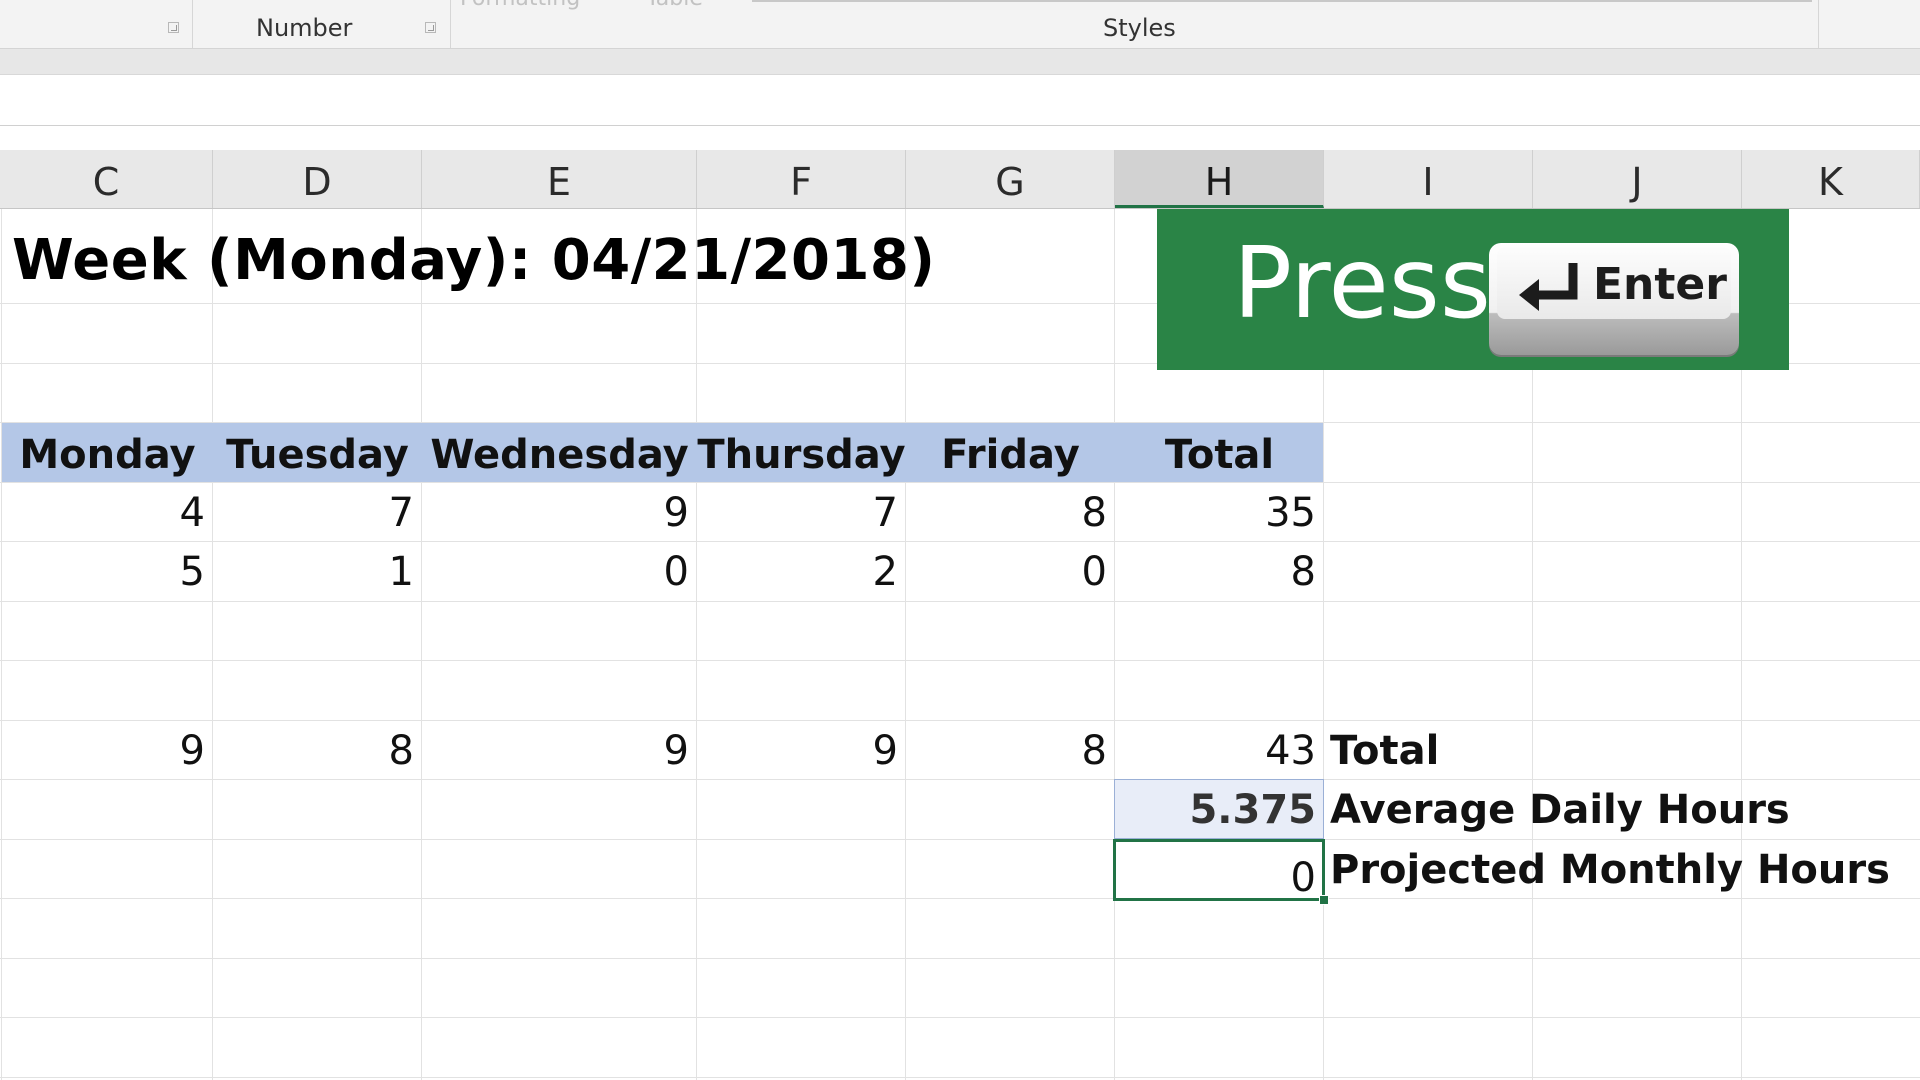 The height and width of the screenshot is (1080, 1920). Describe the element at coordinates (520, 5) in the screenshot. I see `ribbon-conditional-formatting-label: Formatting` at that location.